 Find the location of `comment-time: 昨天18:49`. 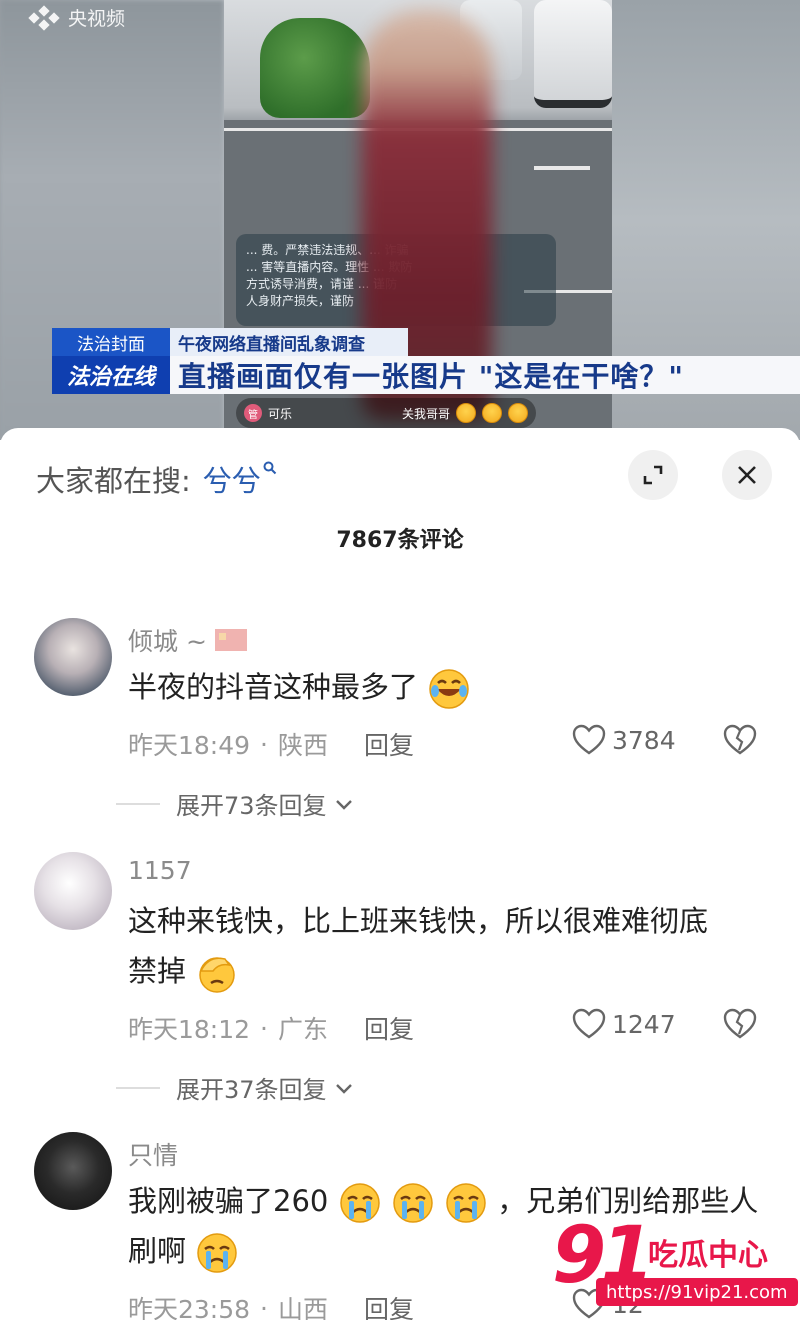

comment-time: 昨天18:49 is located at coordinates (189, 745).